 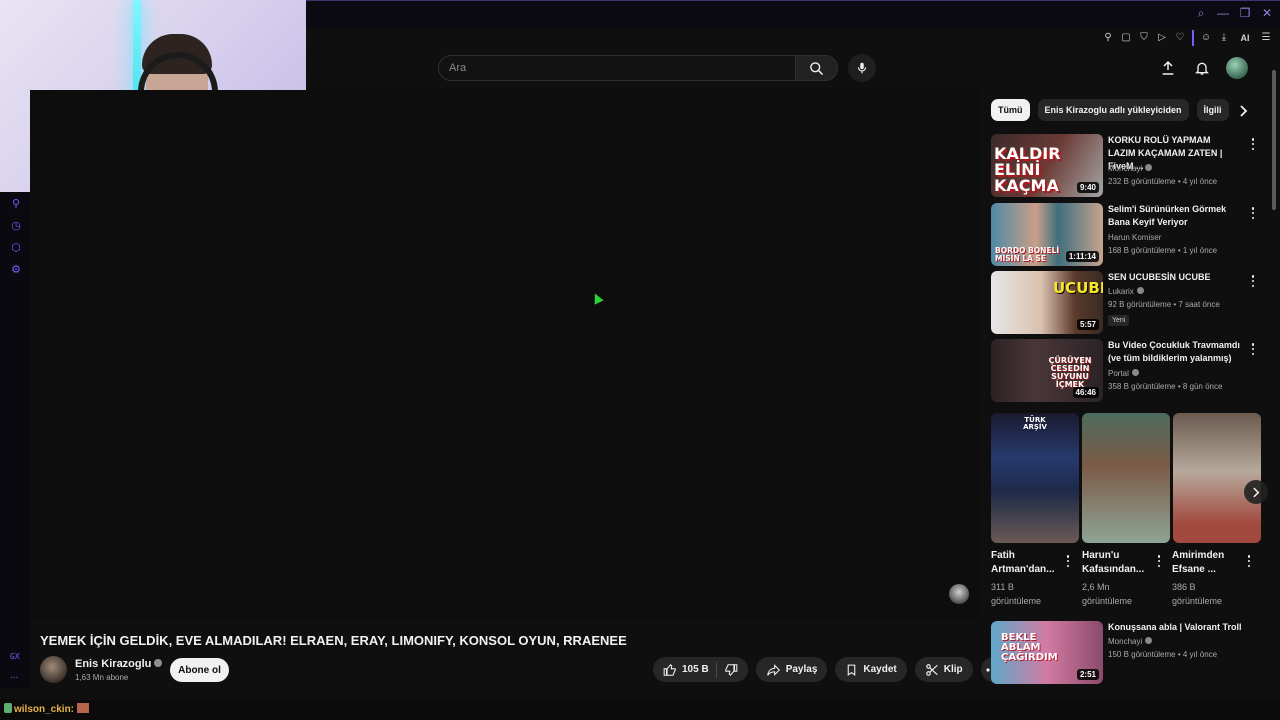 What do you see at coordinates (1206, 38) in the screenshot?
I see `profile-icon: ☺` at bounding box center [1206, 38].